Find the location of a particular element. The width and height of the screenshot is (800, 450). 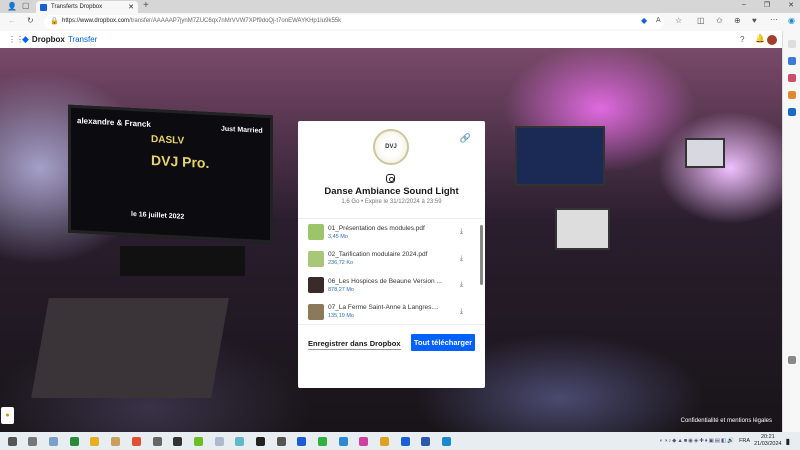

profile-icon: 👤 is located at coordinates (12, 6).